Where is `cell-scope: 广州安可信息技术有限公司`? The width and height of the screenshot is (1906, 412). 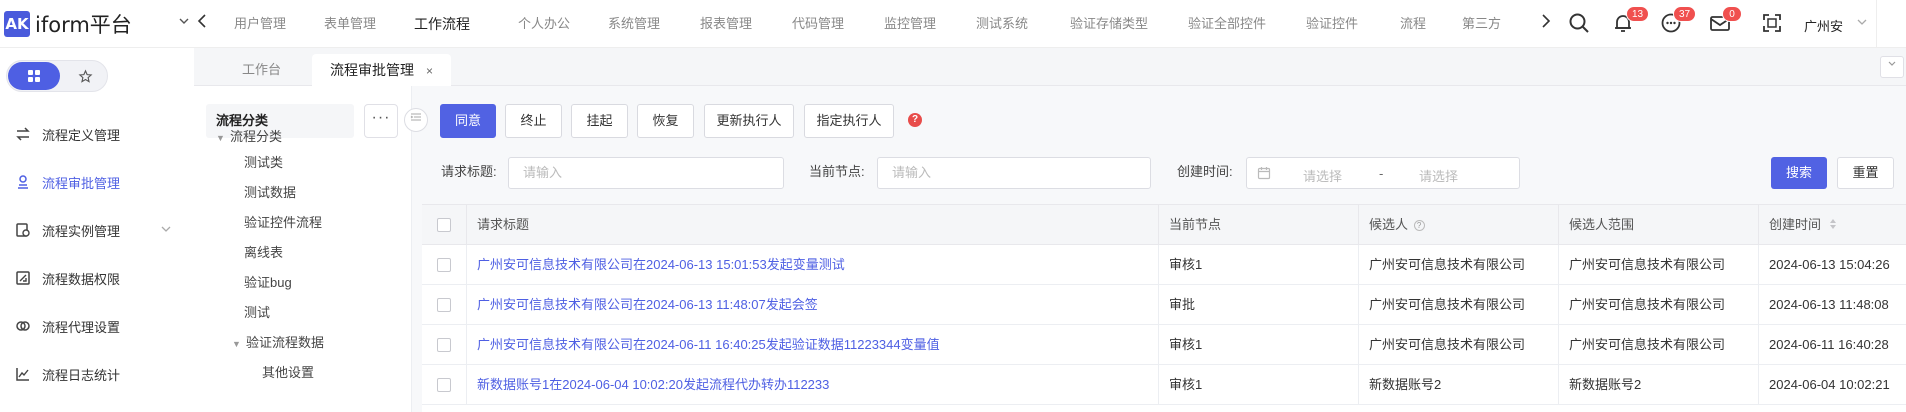
cell-scope: 广州安可信息技术有限公司 is located at coordinates (1658, 345).